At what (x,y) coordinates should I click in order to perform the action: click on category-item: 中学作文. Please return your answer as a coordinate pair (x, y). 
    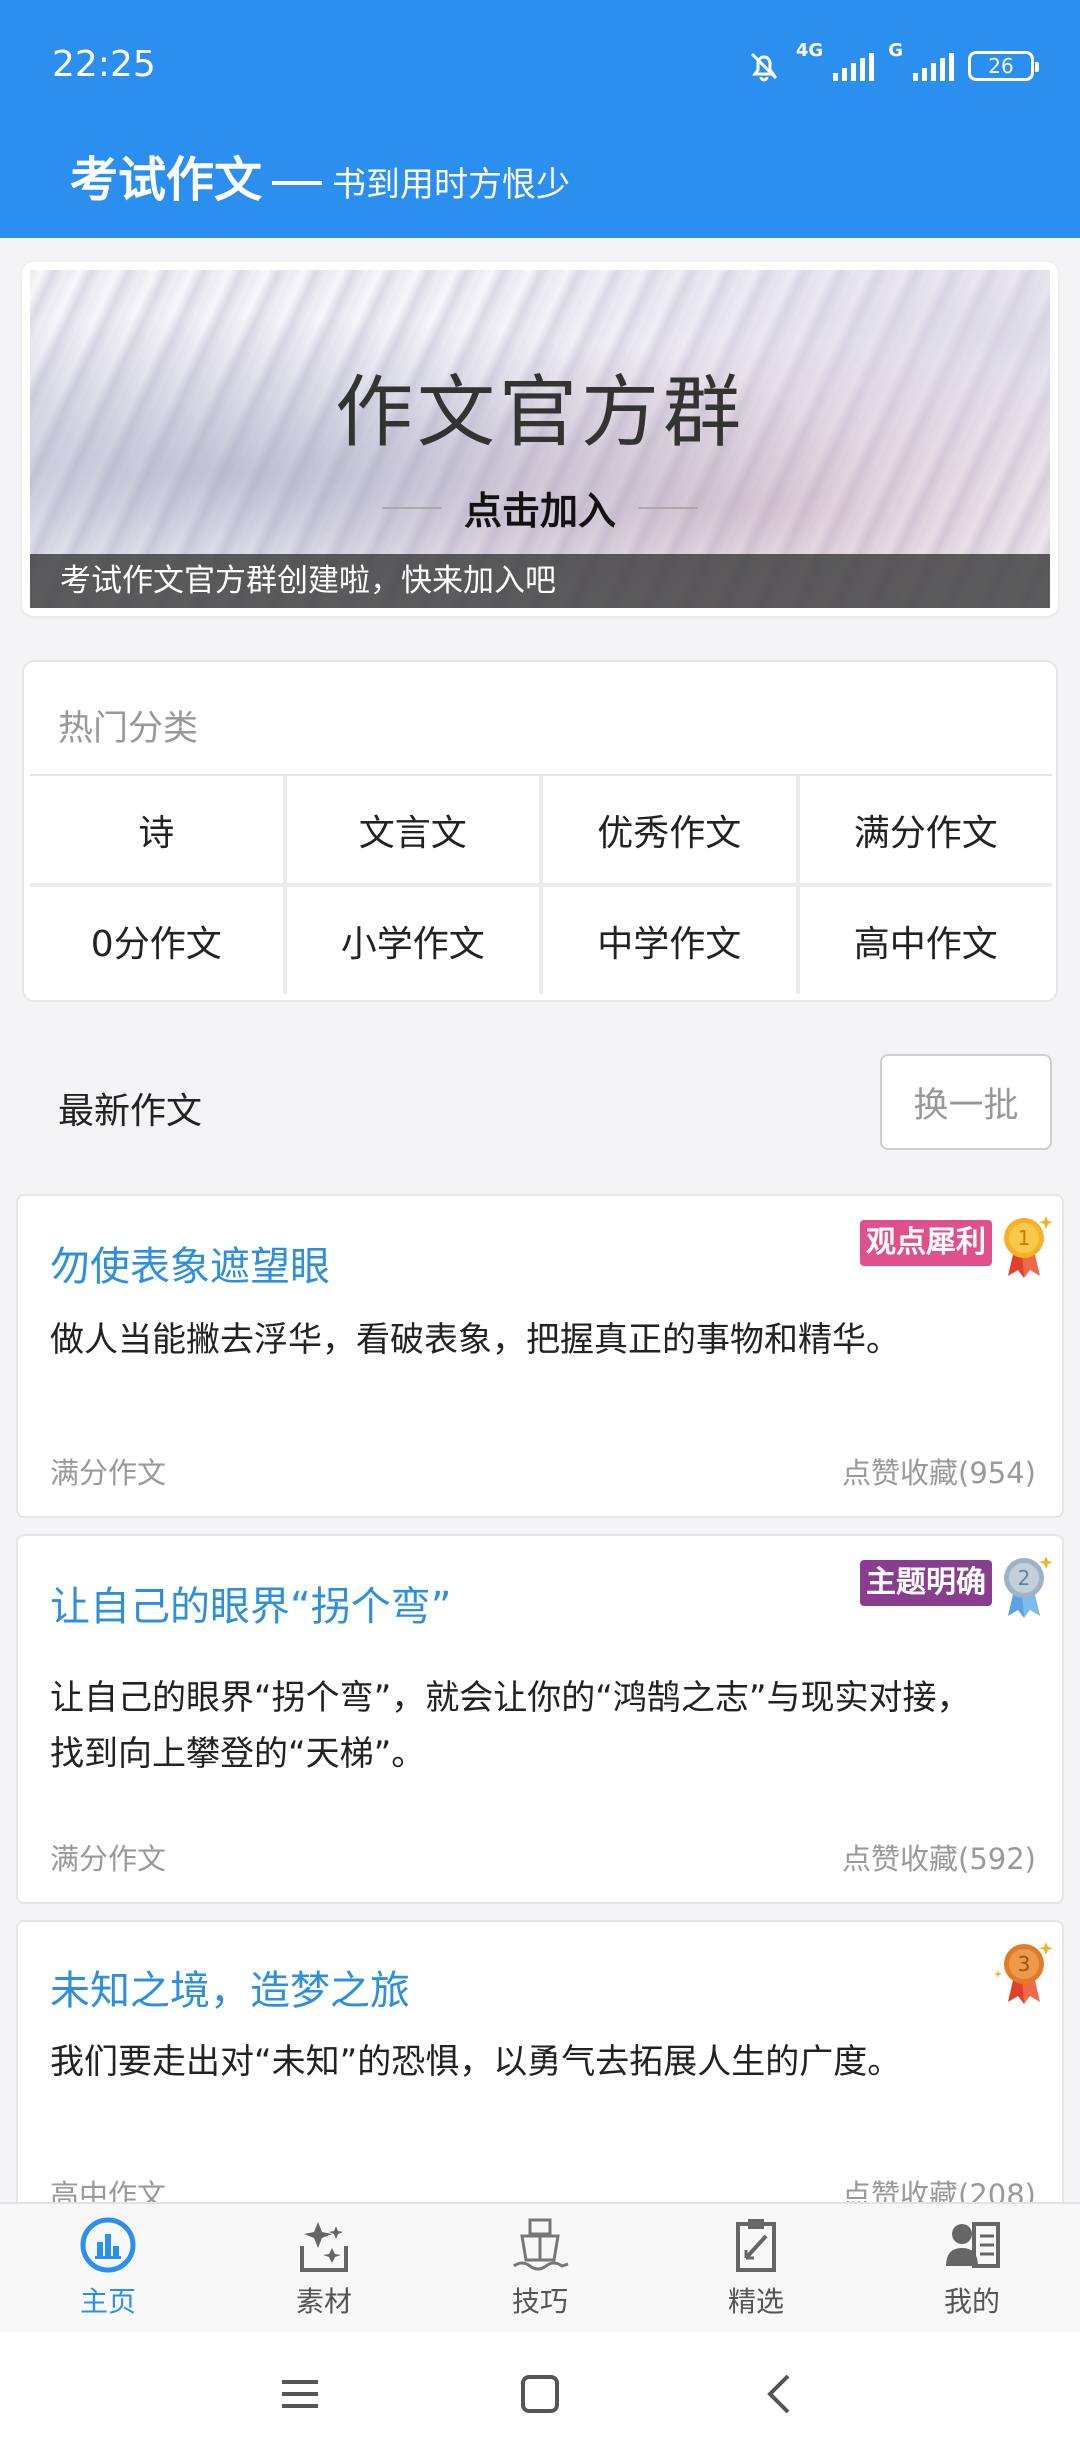
    Looking at the image, I should click on (669, 940).